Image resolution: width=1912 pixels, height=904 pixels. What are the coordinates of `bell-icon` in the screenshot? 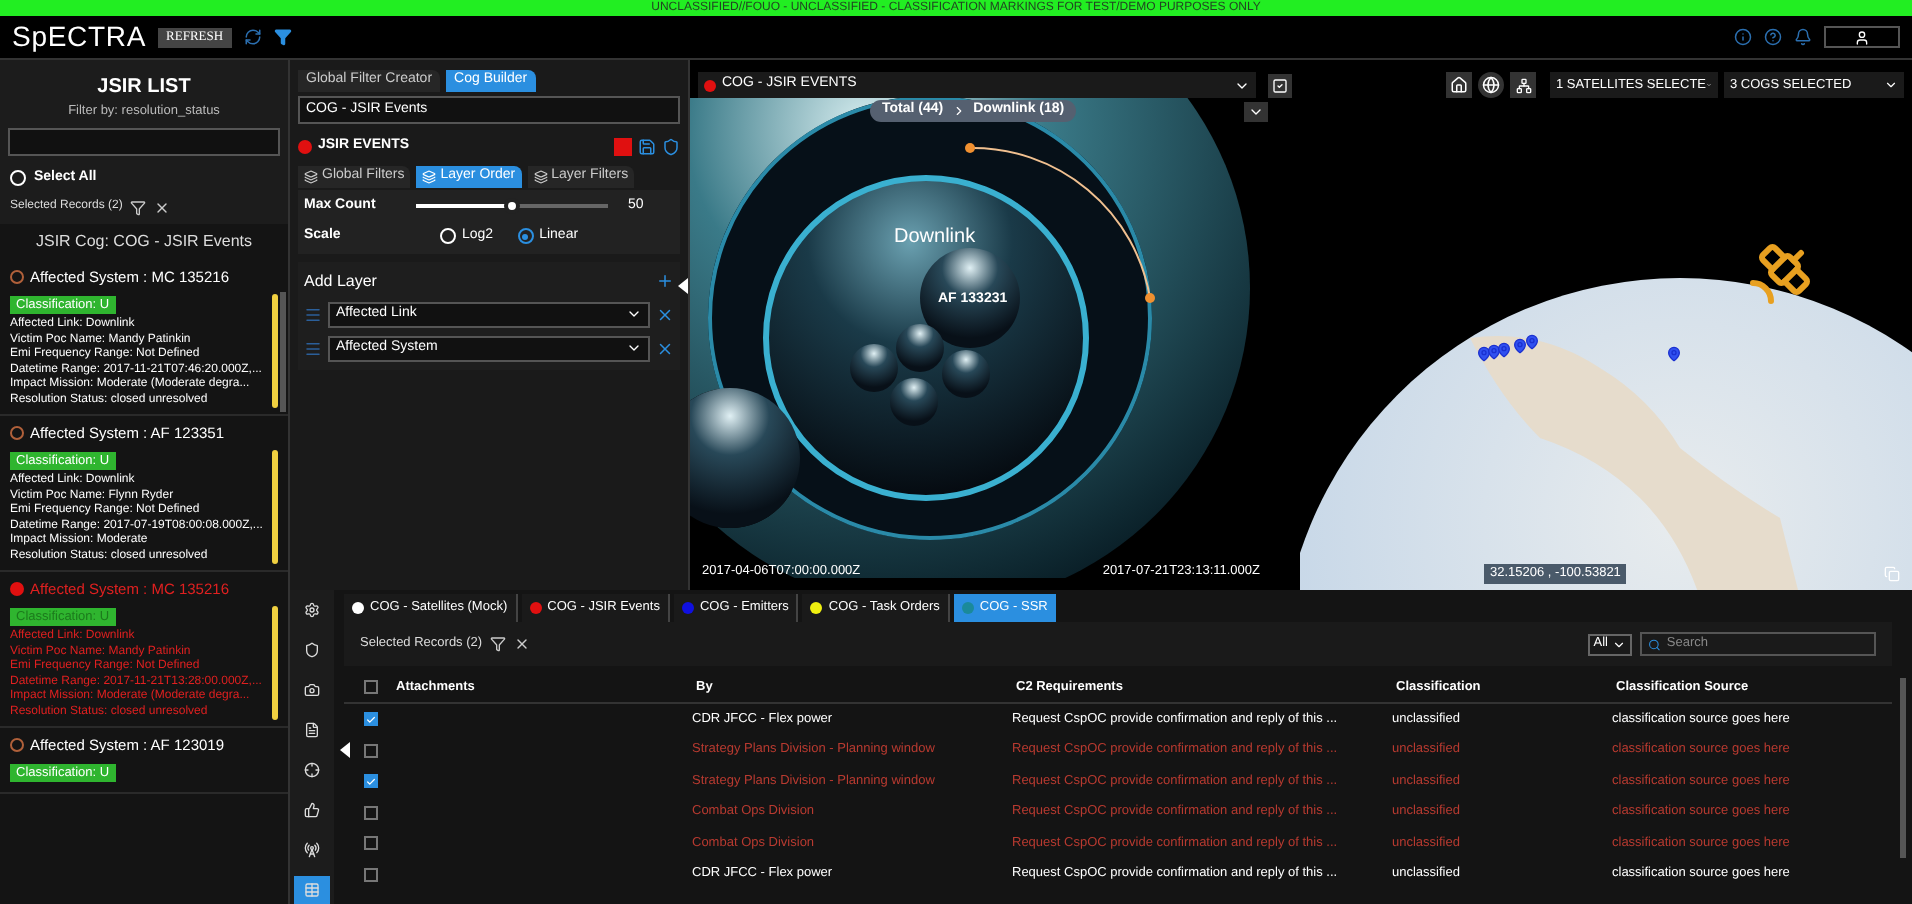 It's located at (1803, 37).